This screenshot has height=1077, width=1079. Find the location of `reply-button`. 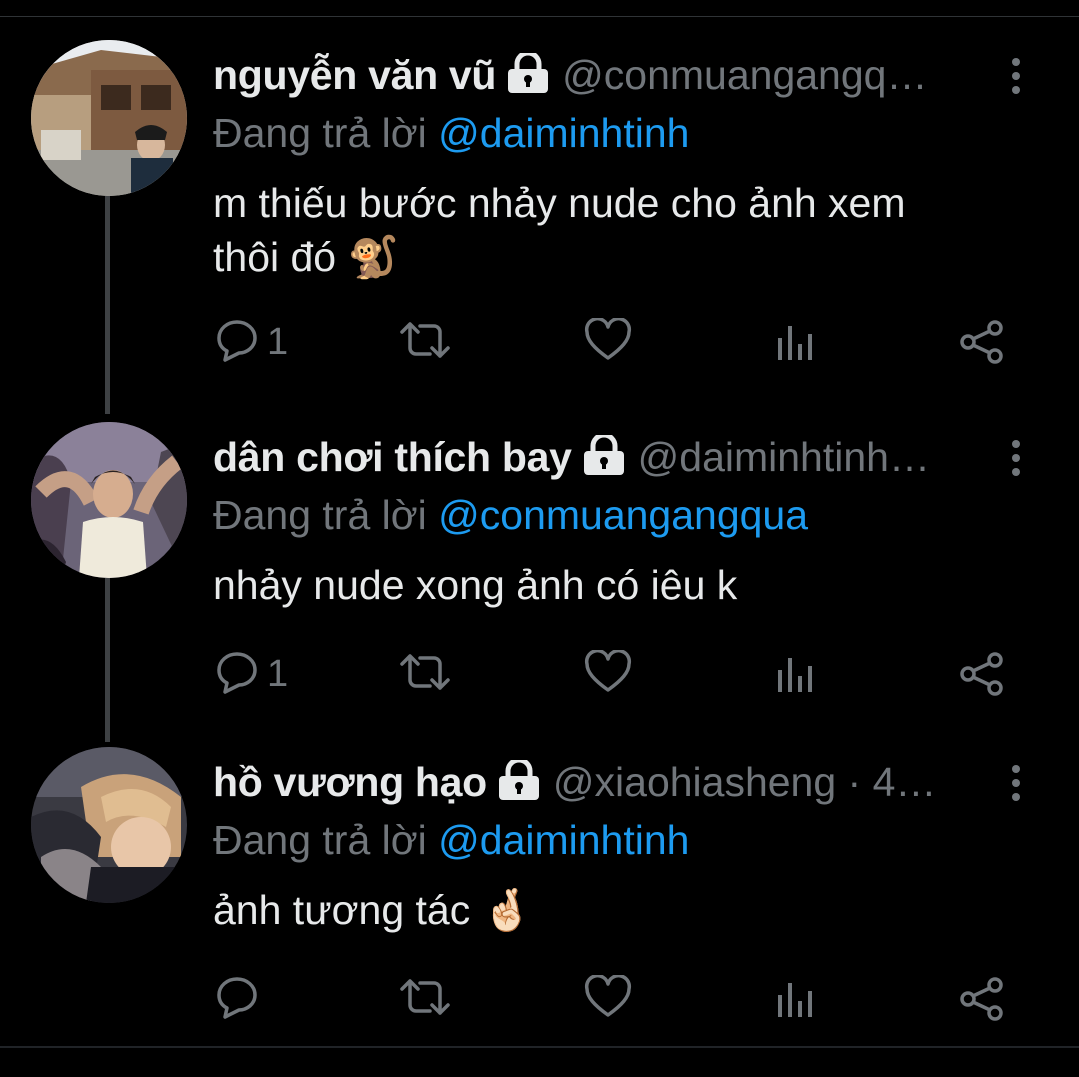

reply-button is located at coordinates (241, 999).